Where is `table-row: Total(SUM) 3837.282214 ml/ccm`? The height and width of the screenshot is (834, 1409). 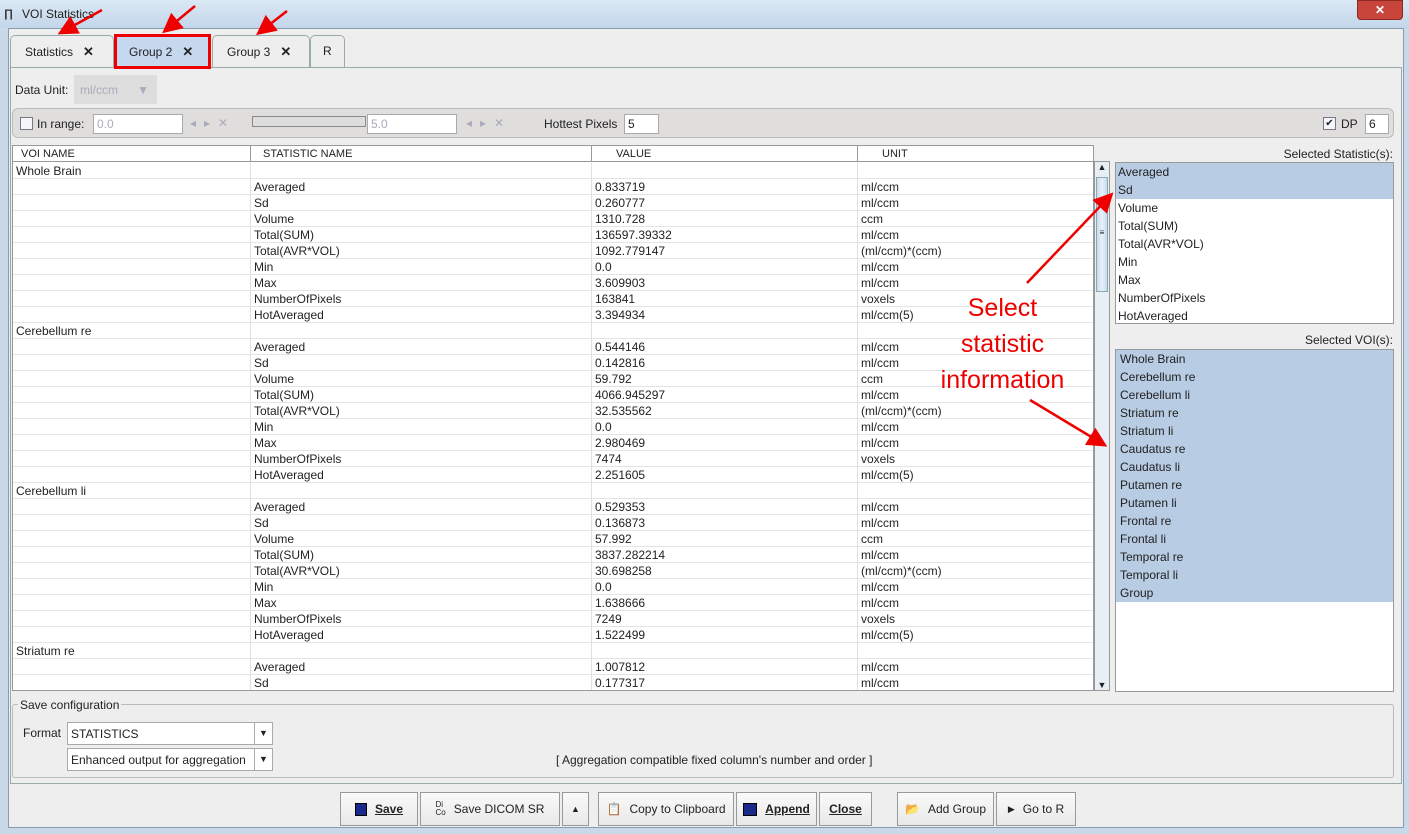 table-row: Total(SUM) 3837.282214 ml/ccm is located at coordinates (553, 555).